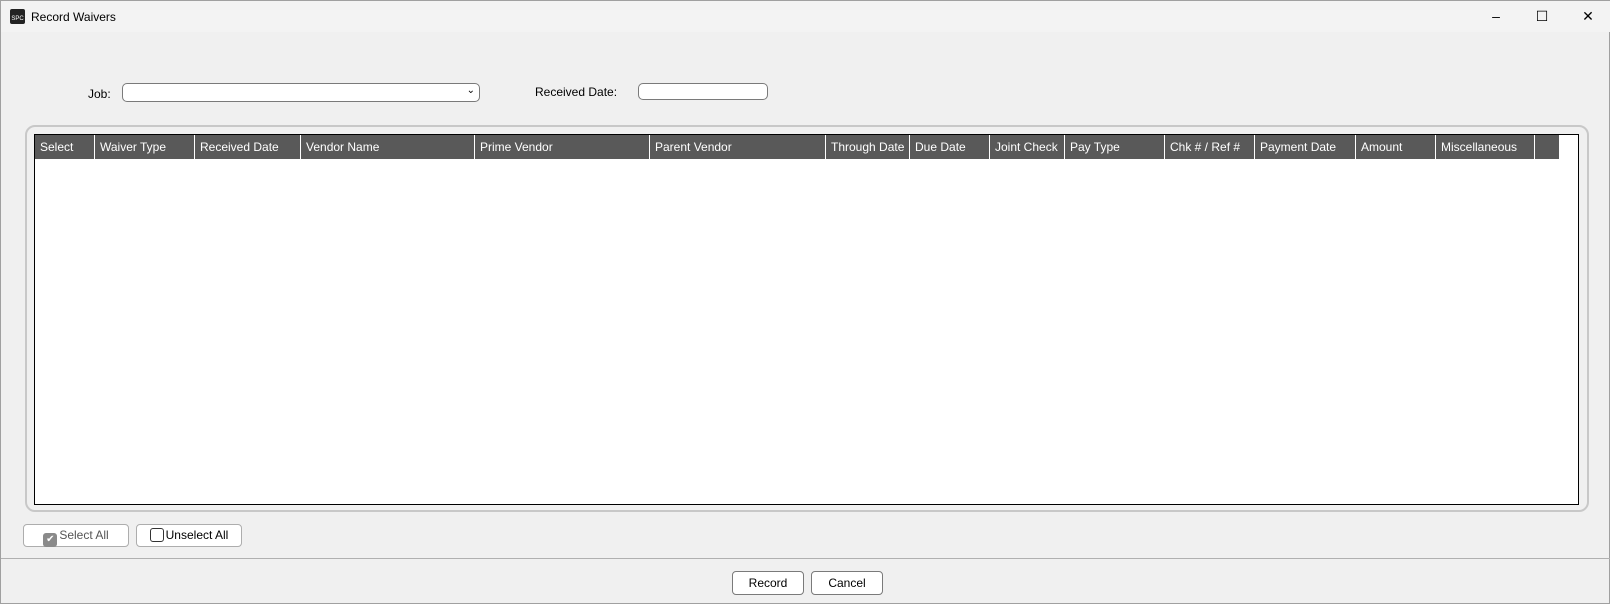 The width and height of the screenshot is (1610, 604). What do you see at coordinates (1542, 16) in the screenshot?
I see `maximize-button: ☐` at bounding box center [1542, 16].